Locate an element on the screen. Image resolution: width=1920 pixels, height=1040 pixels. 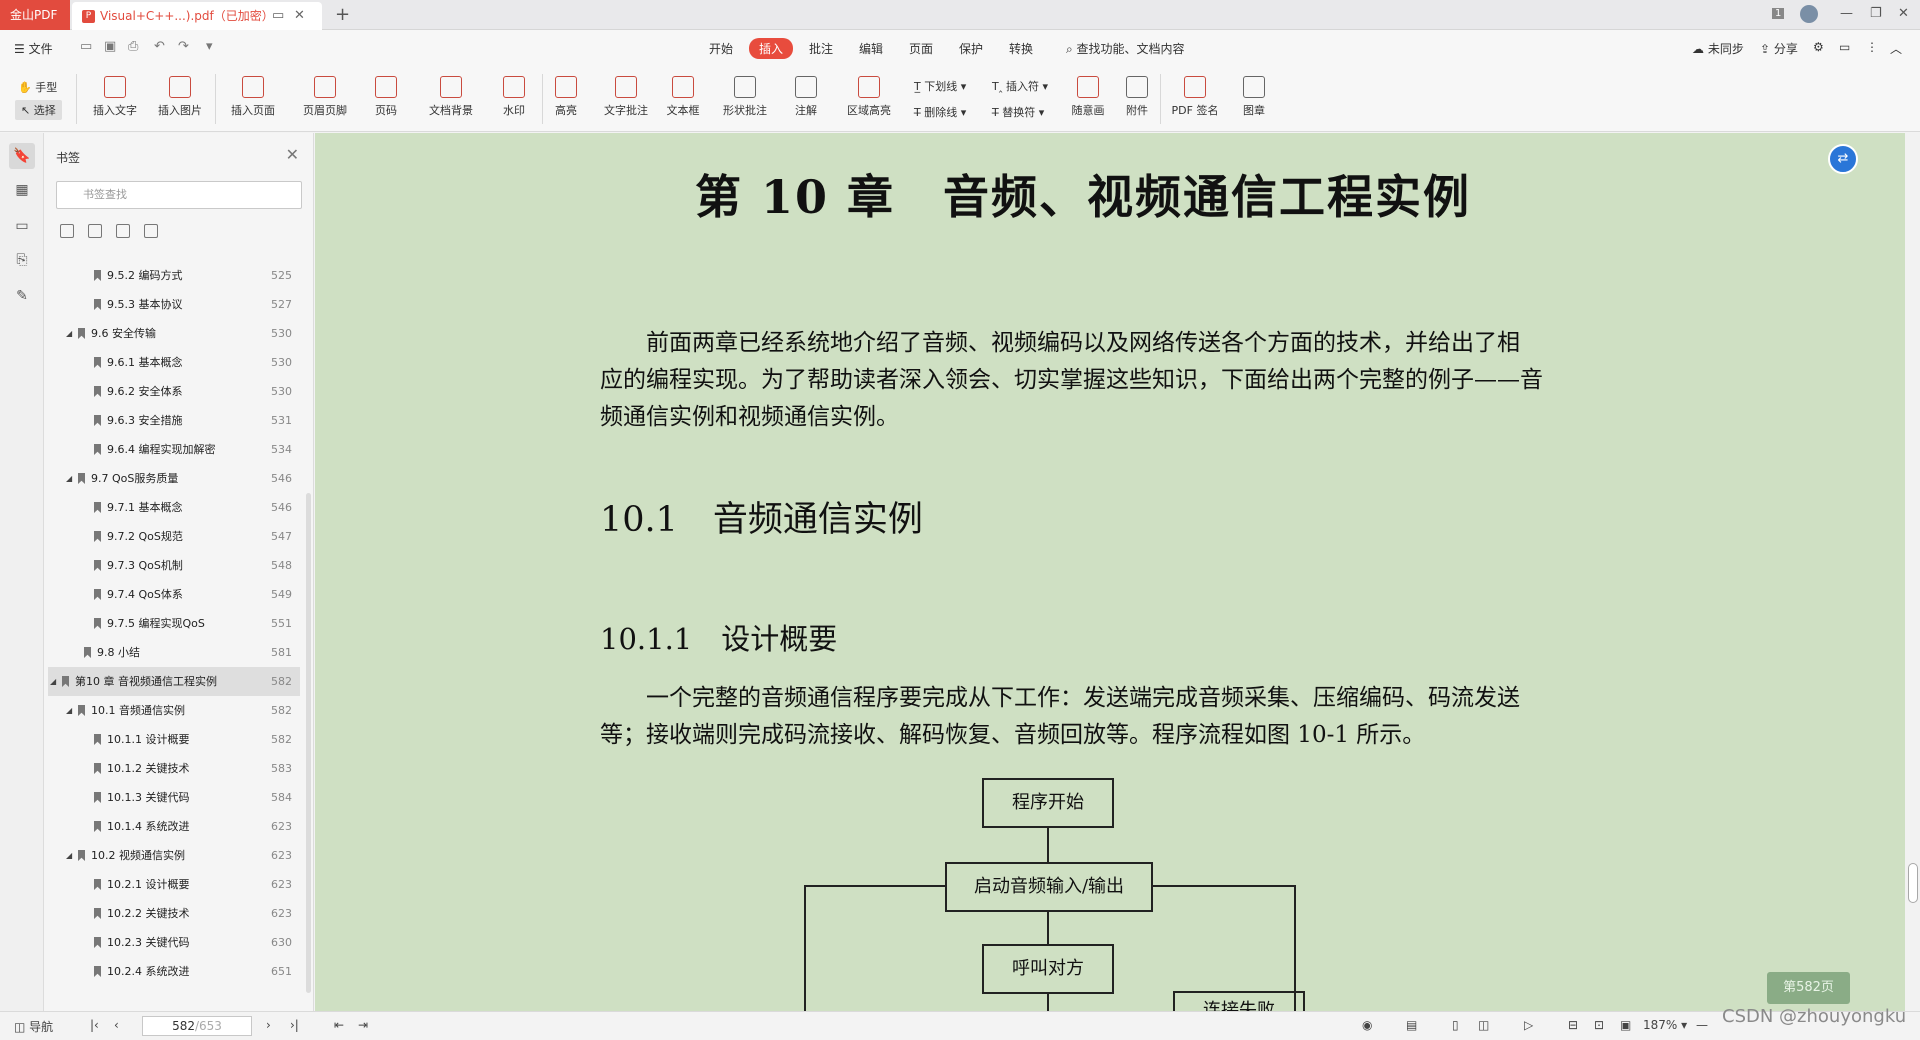
play-icon: ▷ is located at coordinates (1528, 1025).